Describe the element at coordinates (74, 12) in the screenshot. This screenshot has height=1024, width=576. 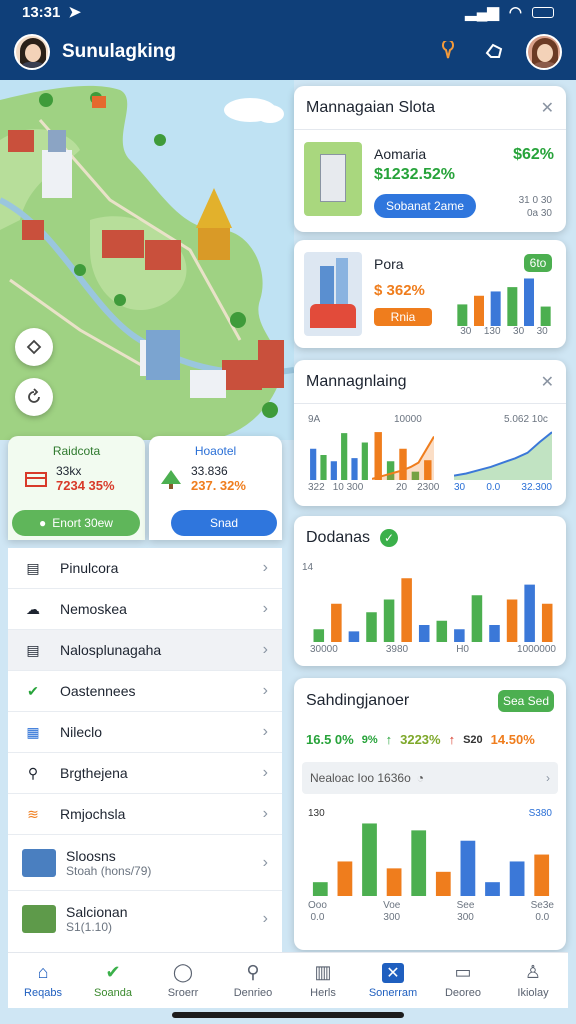
I see `navigation-arrow-icon: ➤` at that location.